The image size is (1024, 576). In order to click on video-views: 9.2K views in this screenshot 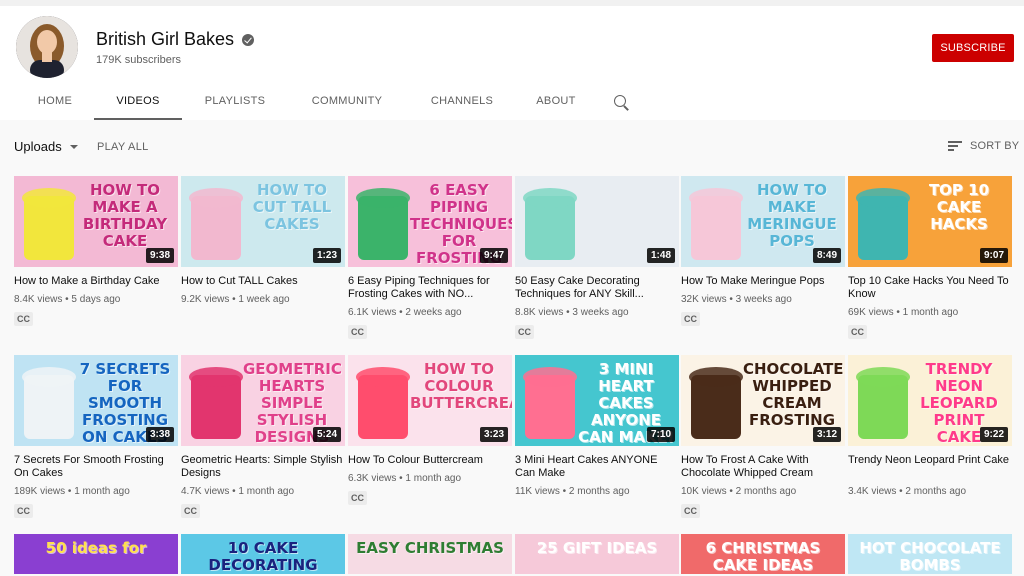, I will do `click(205, 299)`.